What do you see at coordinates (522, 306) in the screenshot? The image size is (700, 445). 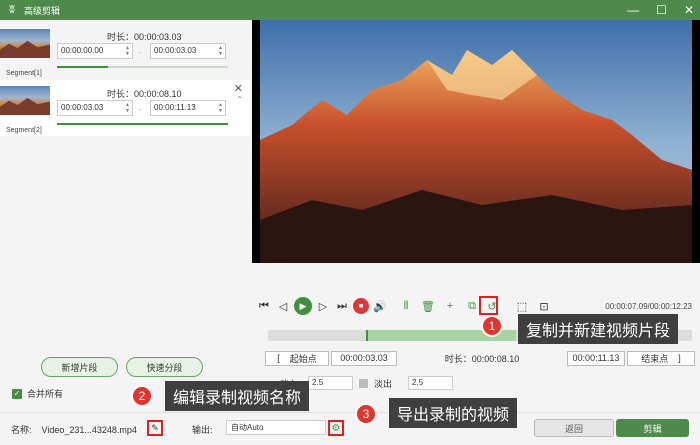 I see `crop-icon: ⬚` at bounding box center [522, 306].